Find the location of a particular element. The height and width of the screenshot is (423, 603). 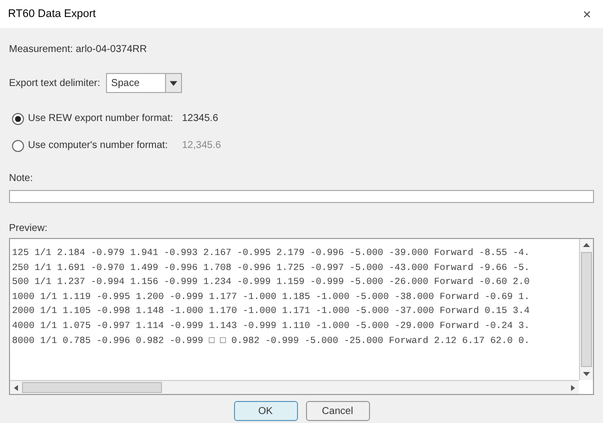

preview-label: Preview: is located at coordinates (28, 229).